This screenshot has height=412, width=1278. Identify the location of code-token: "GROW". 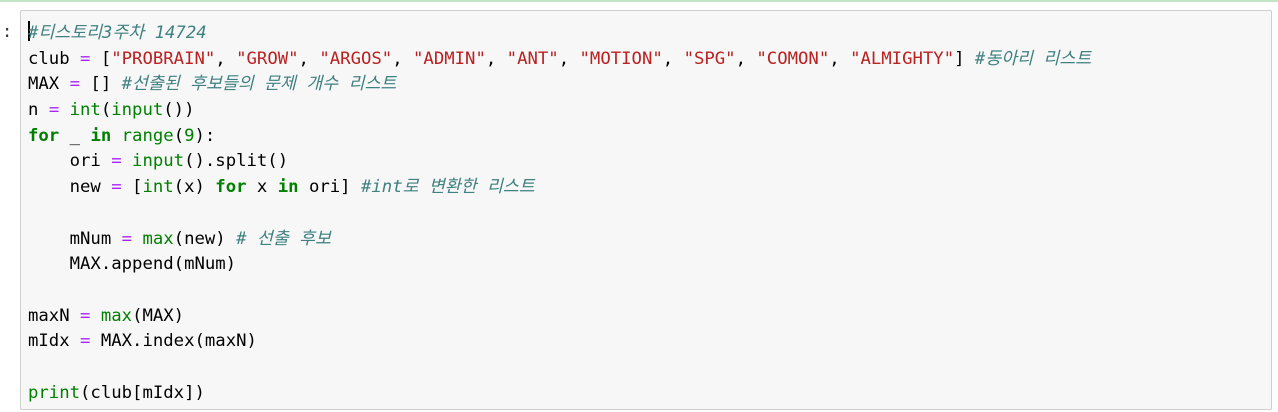
(267, 58).